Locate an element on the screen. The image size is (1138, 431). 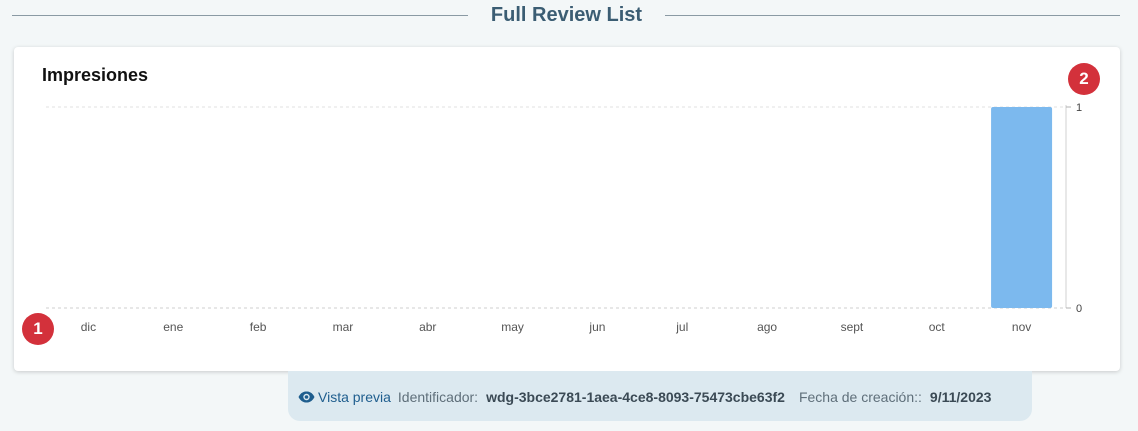
header-divider-left is located at coordinates (240, 15).